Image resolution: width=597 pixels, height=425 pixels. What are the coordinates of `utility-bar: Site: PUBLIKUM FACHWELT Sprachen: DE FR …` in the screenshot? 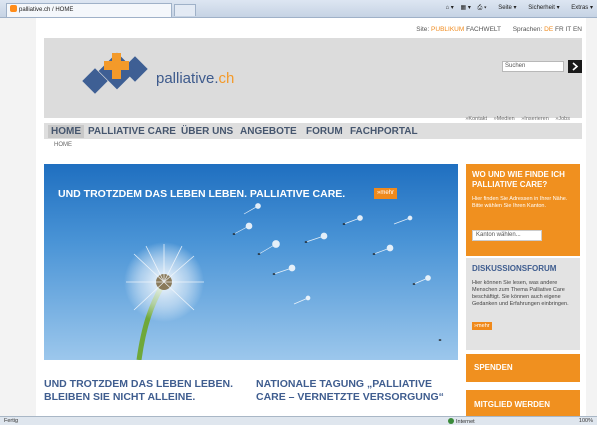 It's located at (499, 29).